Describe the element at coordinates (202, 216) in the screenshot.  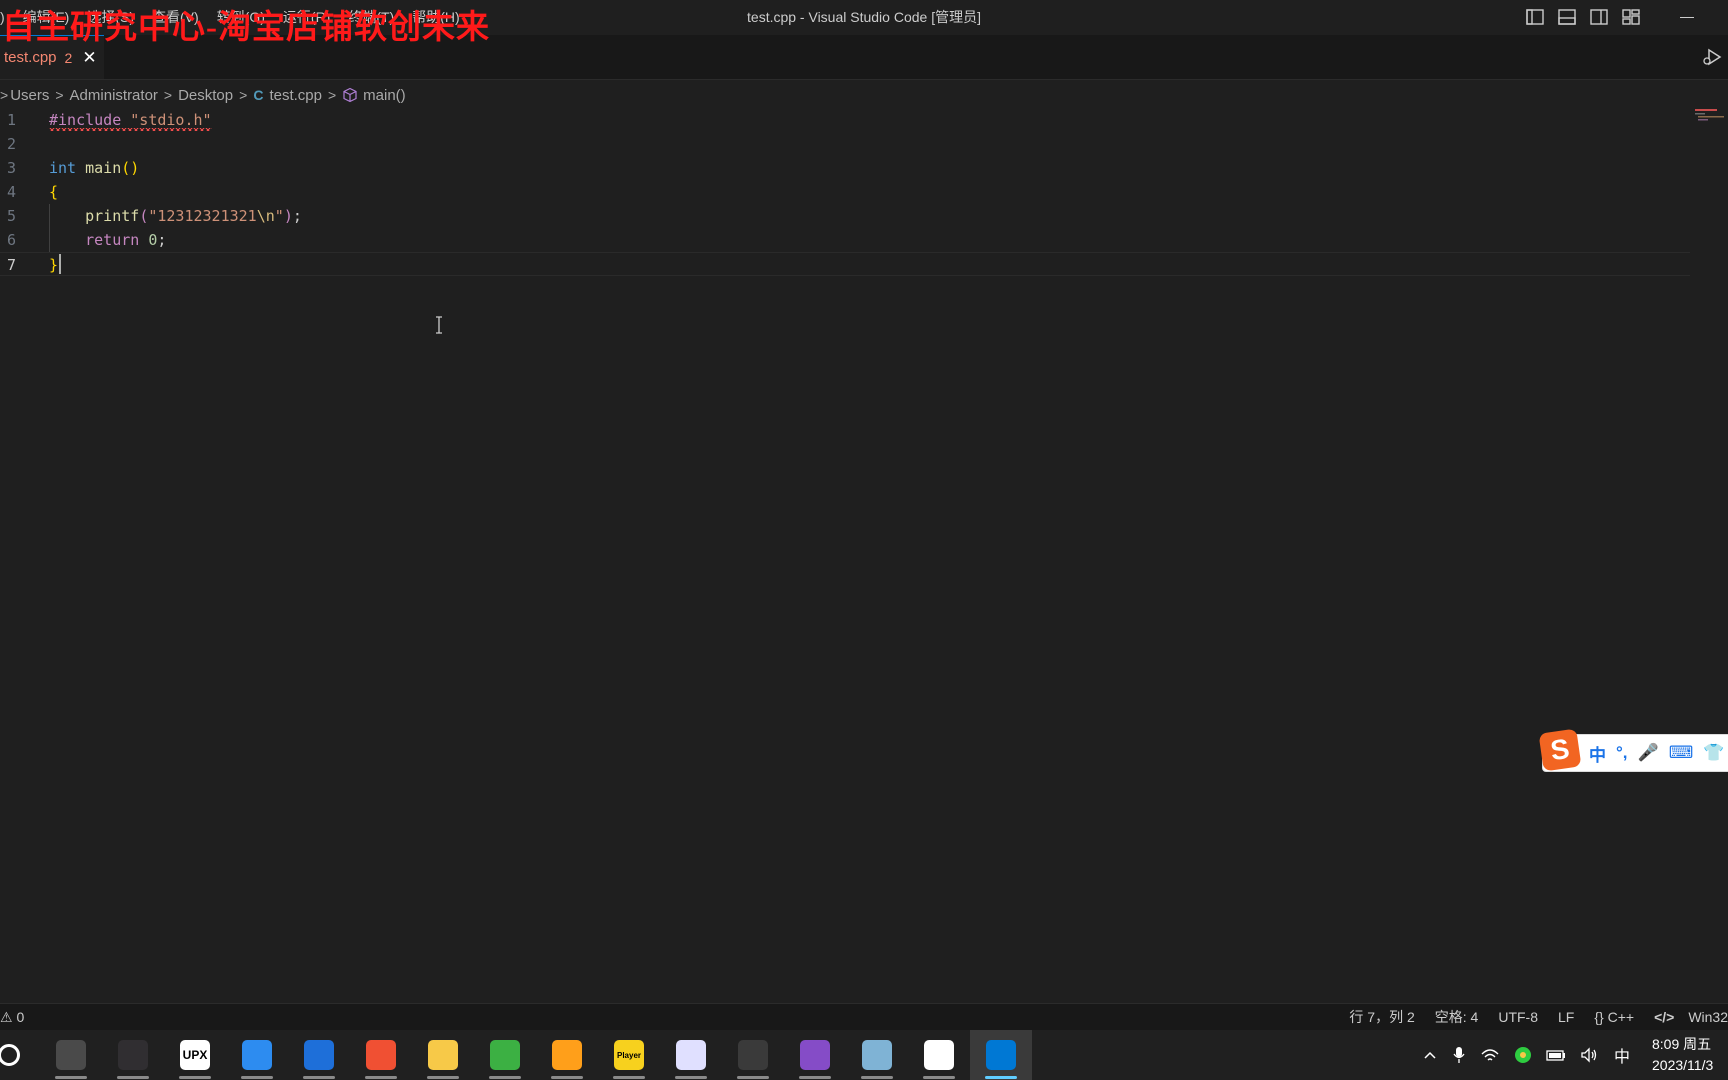
I see `code-token: "12312321321` at that location.